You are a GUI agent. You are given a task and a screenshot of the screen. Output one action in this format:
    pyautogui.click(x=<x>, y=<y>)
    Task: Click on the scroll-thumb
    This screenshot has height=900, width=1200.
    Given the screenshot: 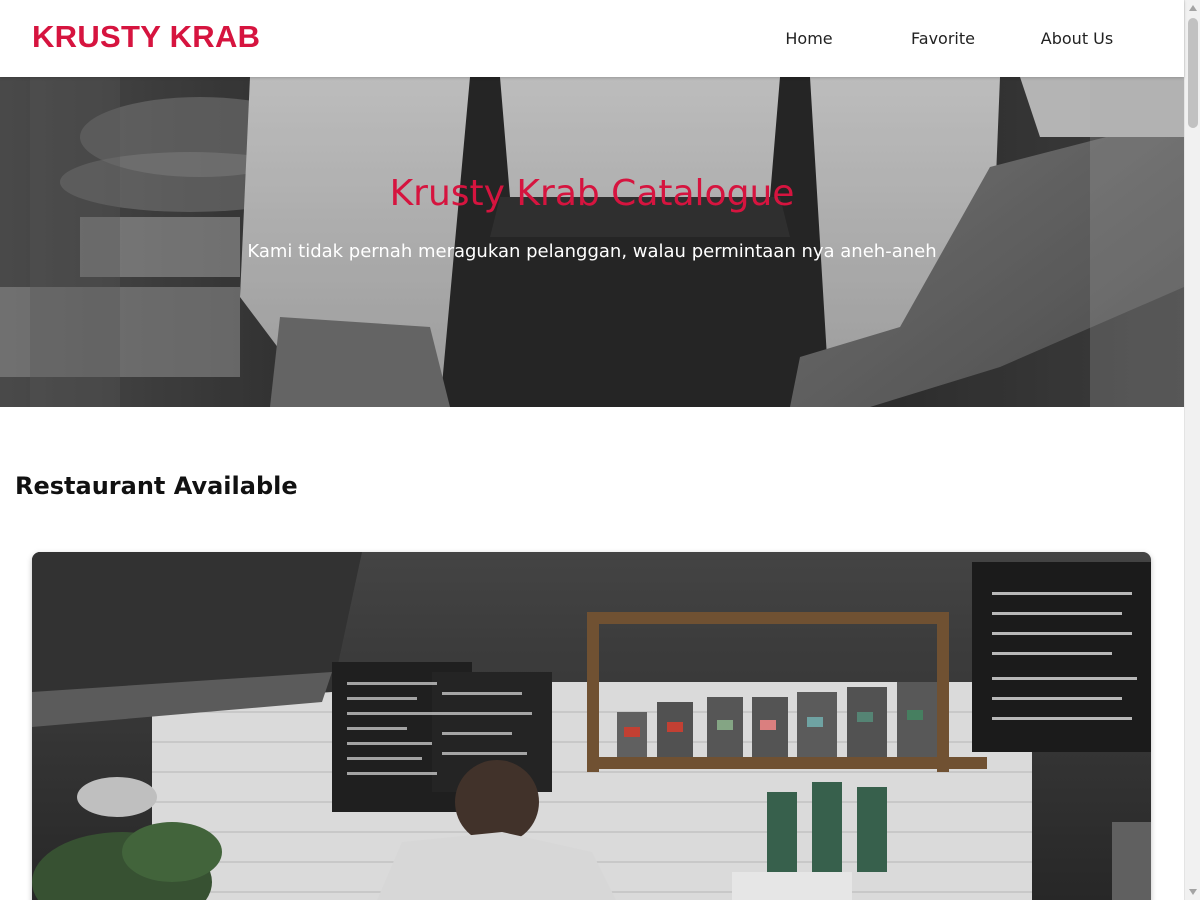 What is the action you would take?
    pyautogui.click(x=1193, y=73)
    